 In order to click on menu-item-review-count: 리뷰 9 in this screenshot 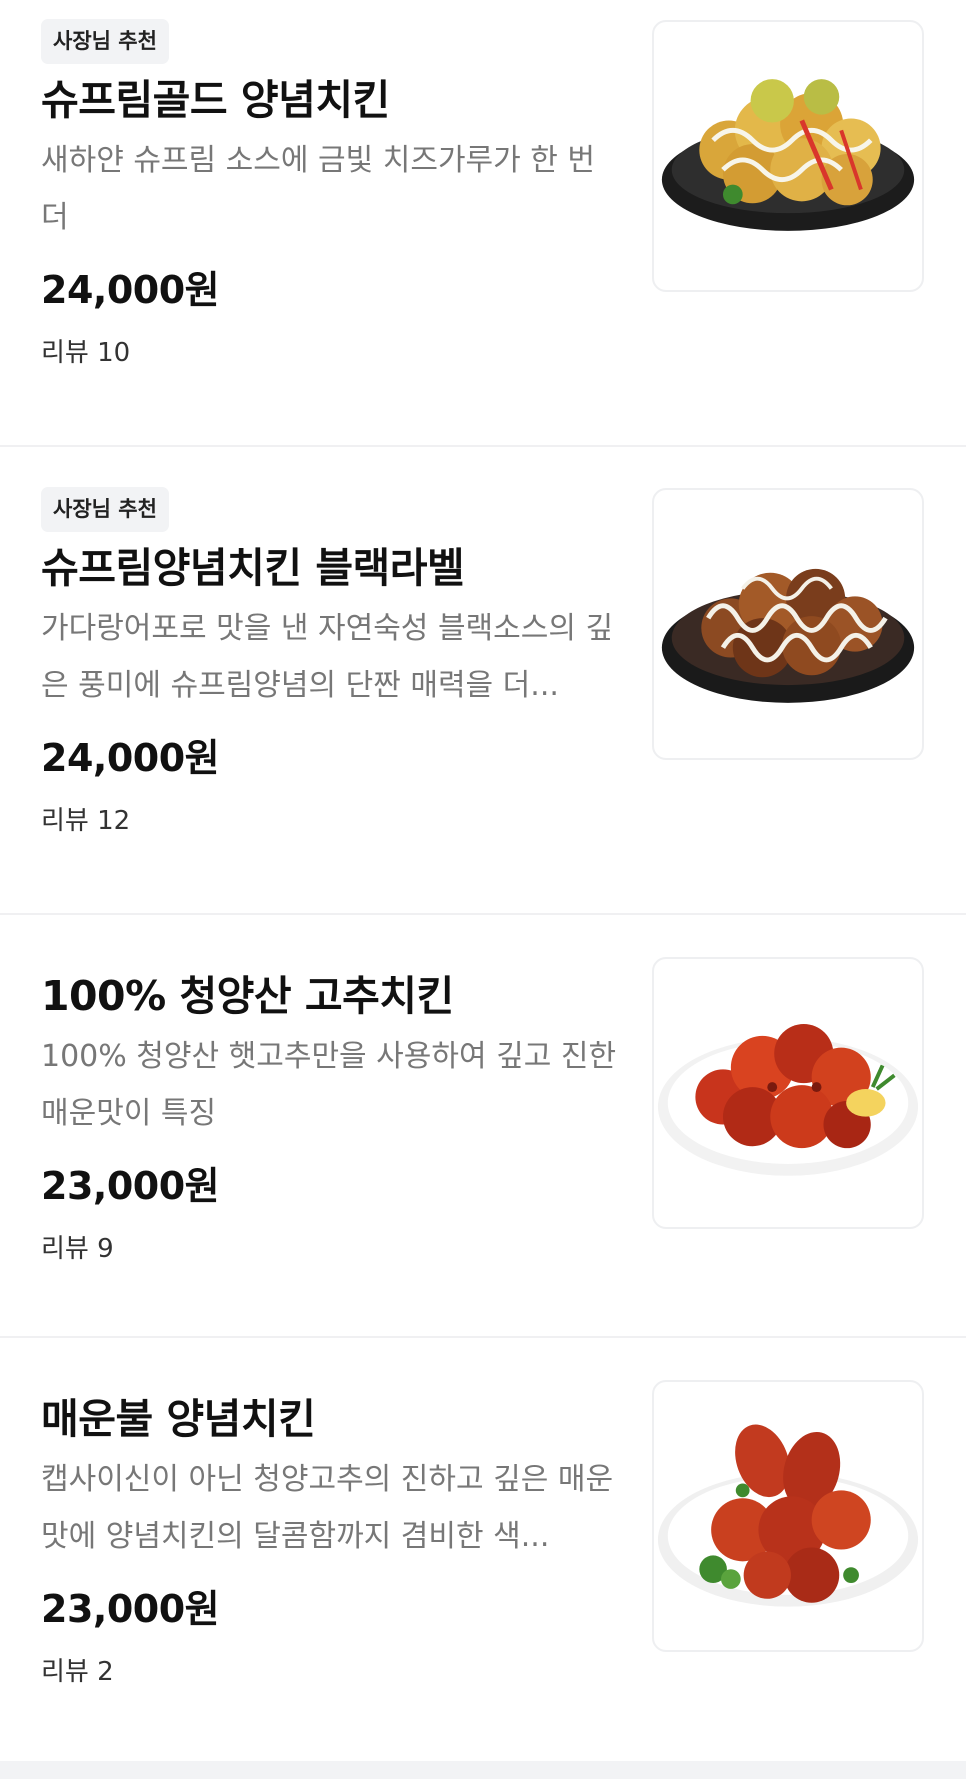, I will do `click(77, 1249)`.